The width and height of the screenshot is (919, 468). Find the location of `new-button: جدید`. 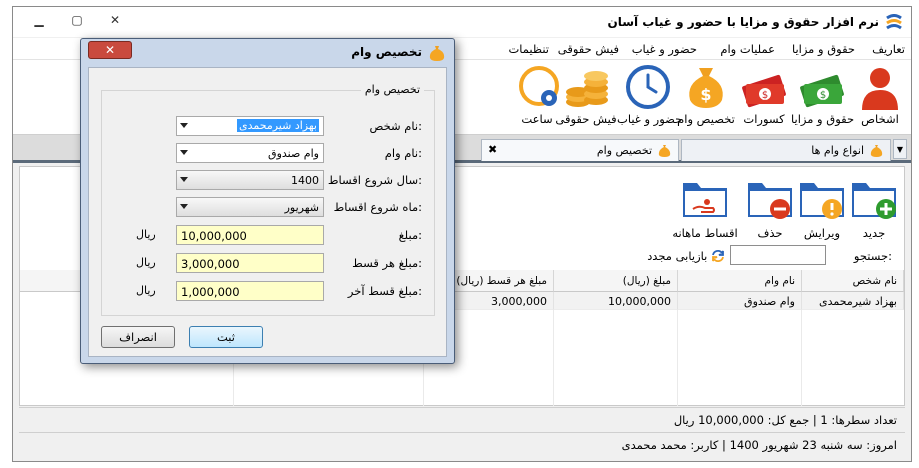

new-button: جدید is located at coordinates (874, 210).